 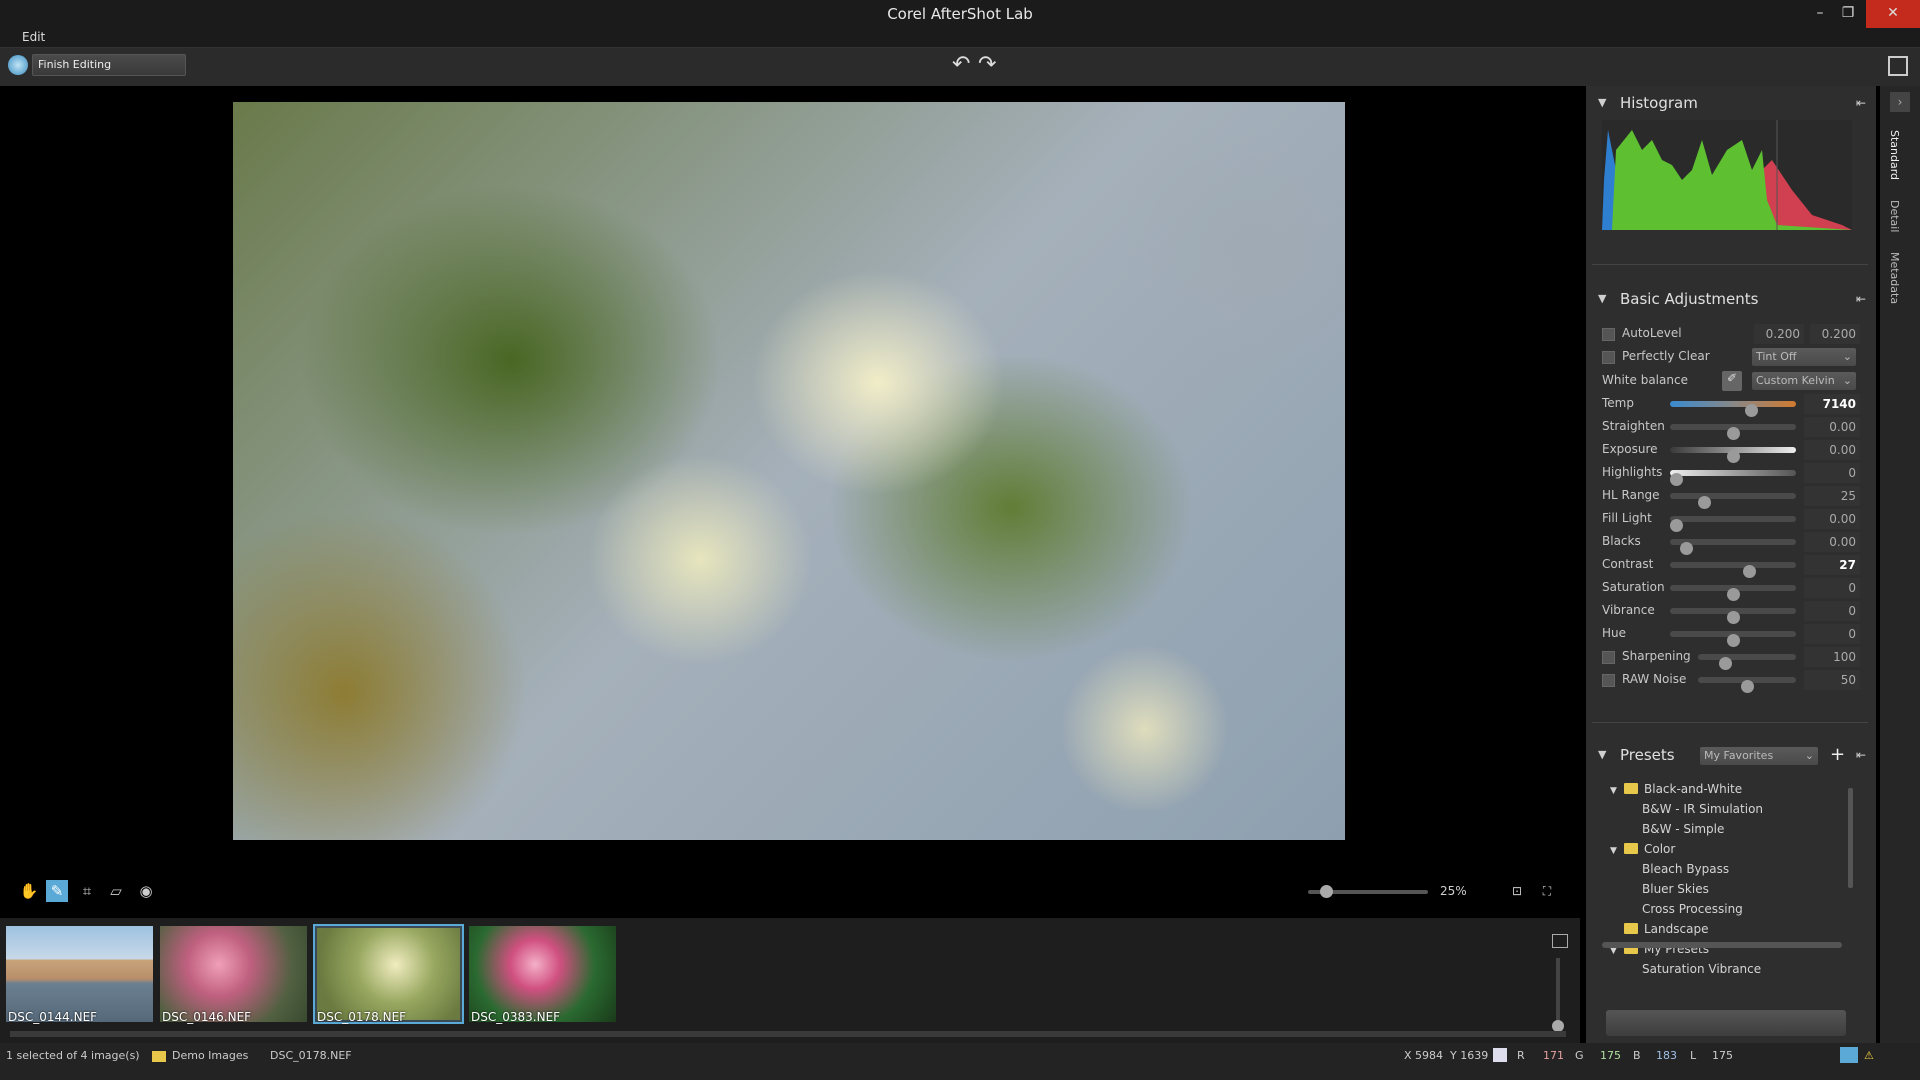 What do you see at coordinates (1849, 1055) in the screenshot?
I see `lock-icon` at bounding box center [1849, 1055].